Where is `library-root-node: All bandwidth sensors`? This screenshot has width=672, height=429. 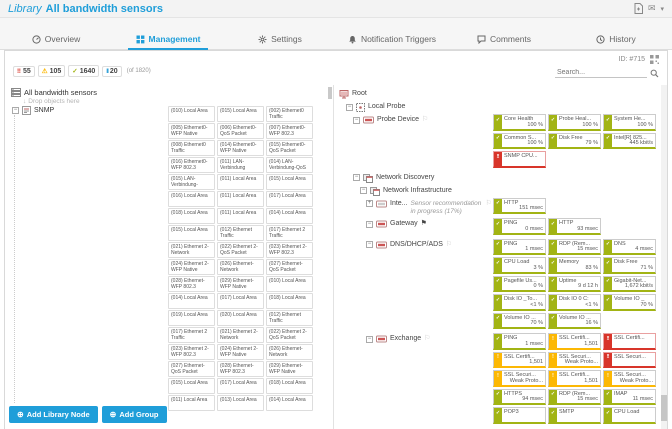 library-root-node: All bandwidth sensors is located at coordinates (172, 92).